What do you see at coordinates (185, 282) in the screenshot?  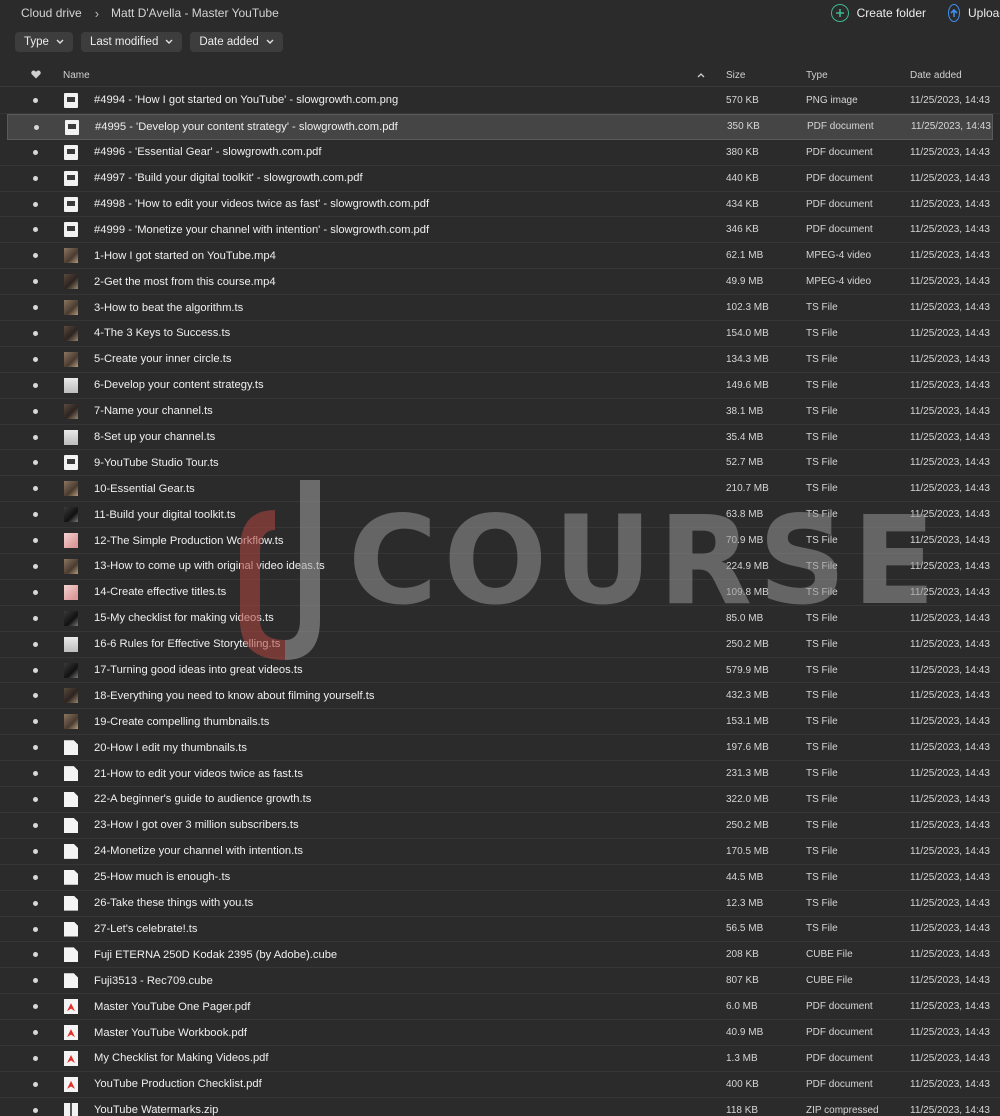 I see `file-name: 2-Get the most from this course.mp4` at bounding box center [185, 282].